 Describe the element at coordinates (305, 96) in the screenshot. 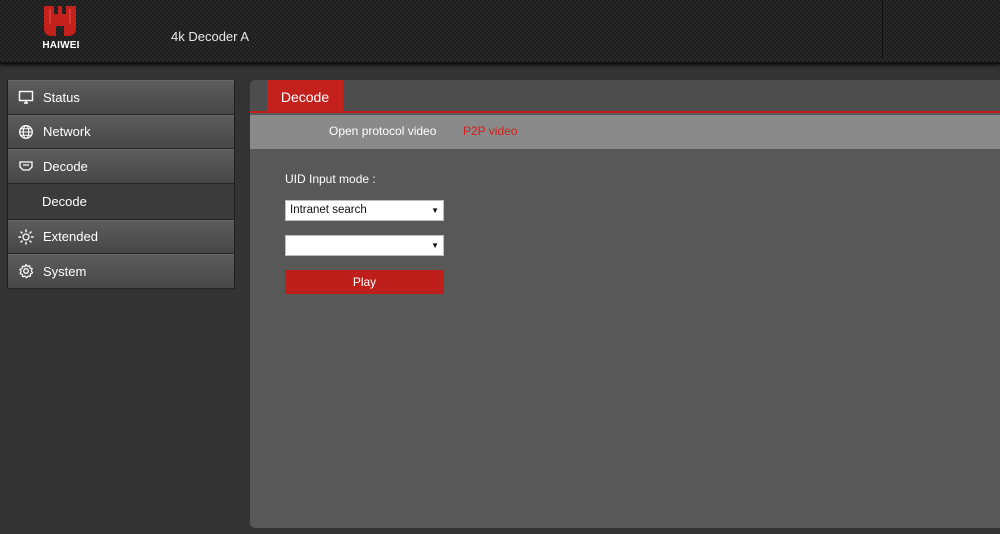

I see `tab-decode: Decode` at that location.